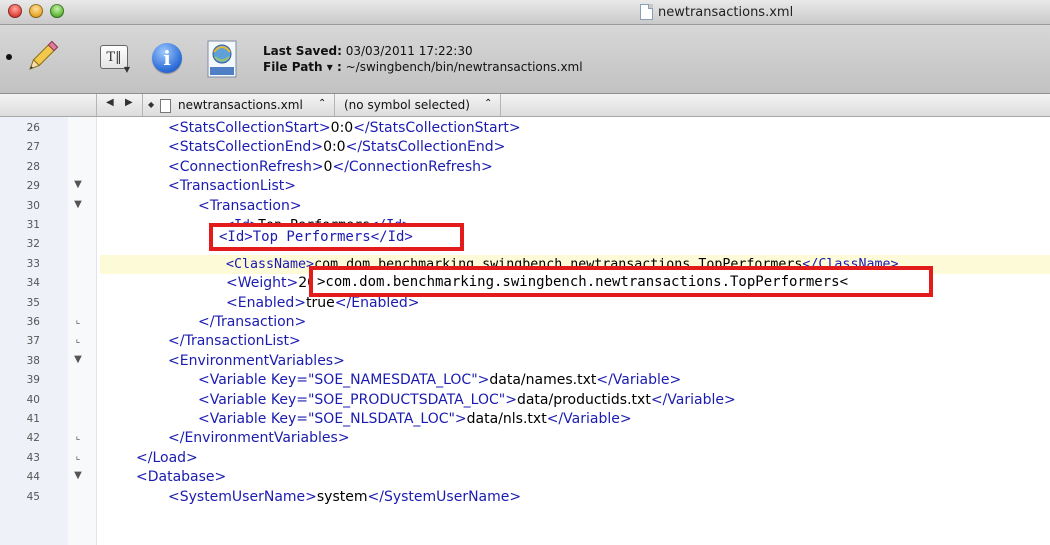  I want to click on edit-pencil-button, so click(42, 57).